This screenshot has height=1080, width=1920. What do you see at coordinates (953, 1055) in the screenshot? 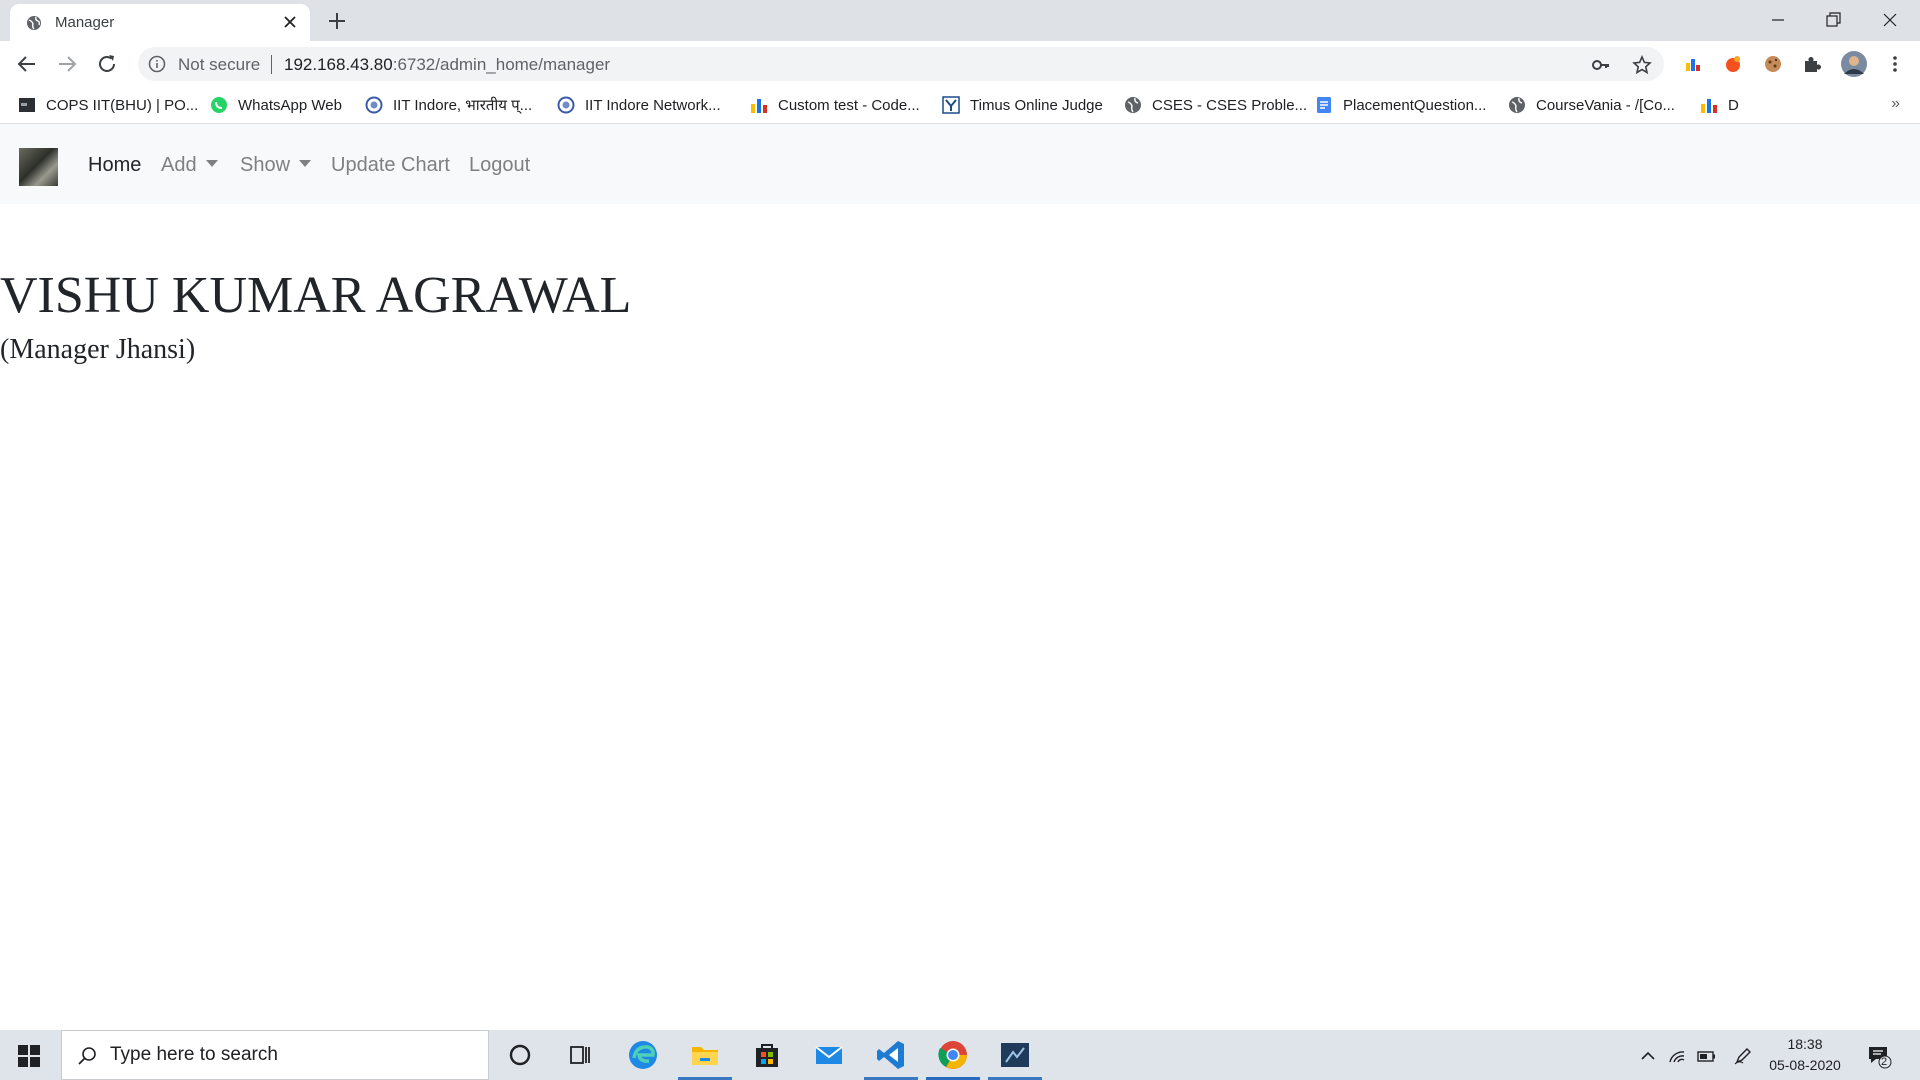
I see `chrome-icon` at bounding box center [953, 1055].